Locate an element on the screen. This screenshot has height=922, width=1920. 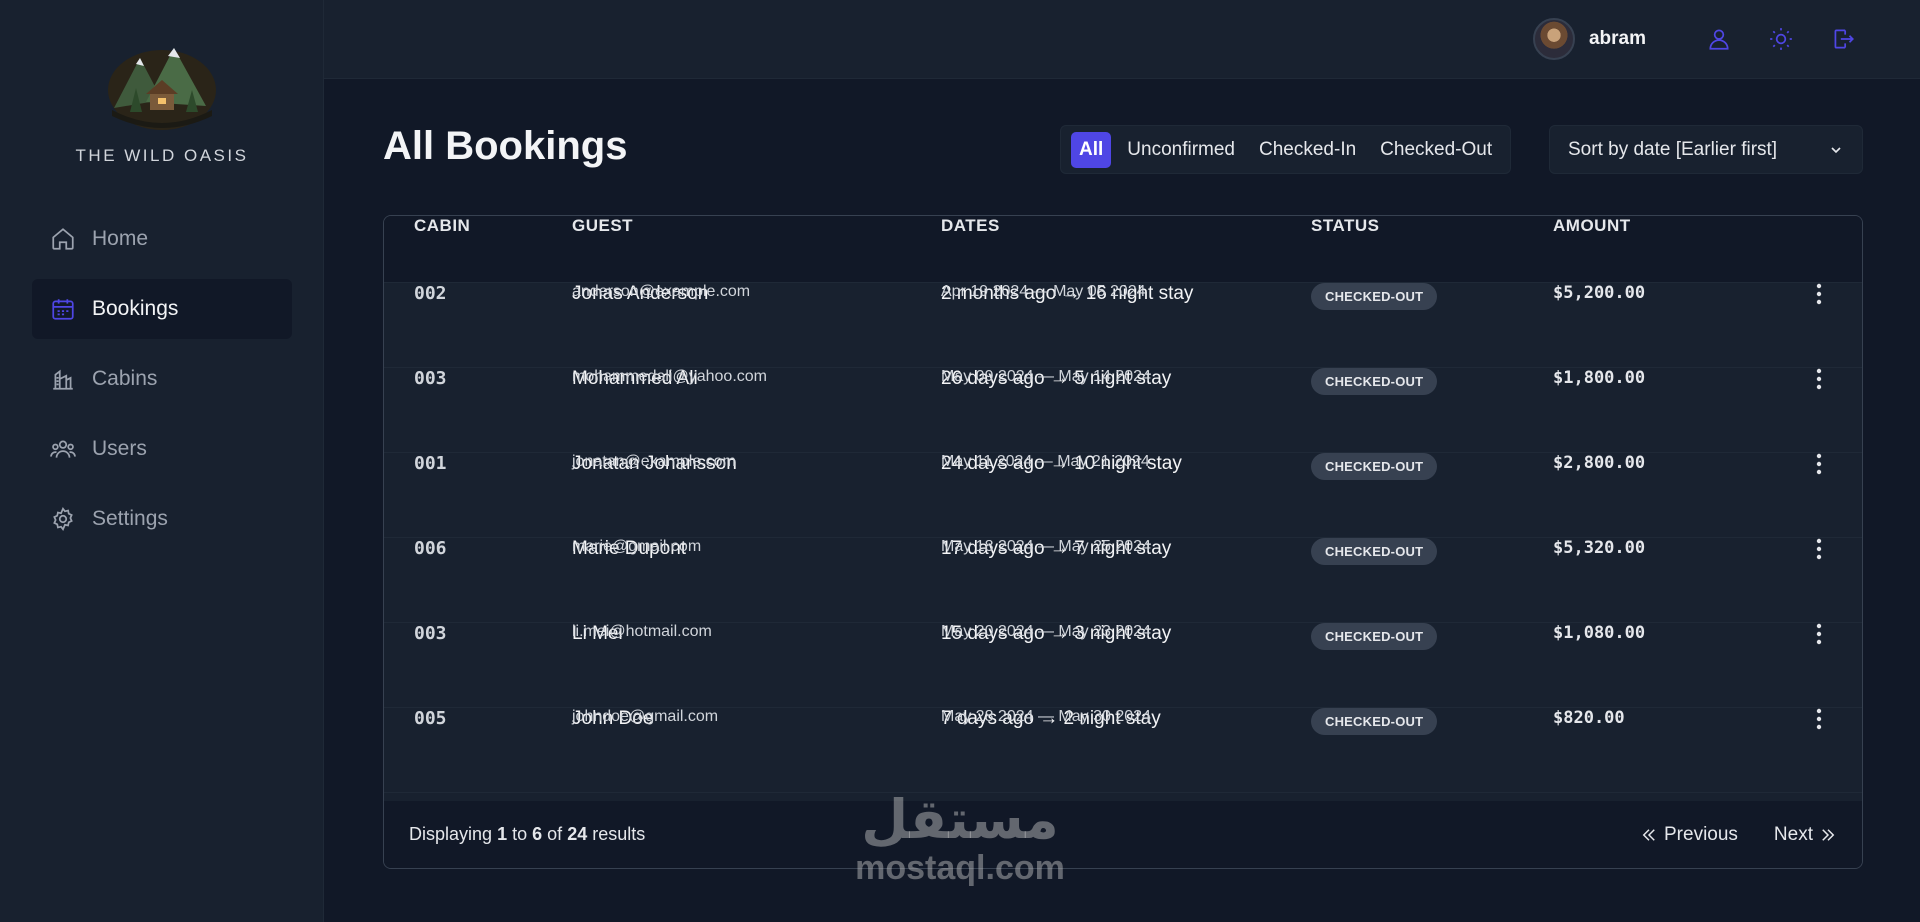
logout-icon is located at coordinates (1844, 39).